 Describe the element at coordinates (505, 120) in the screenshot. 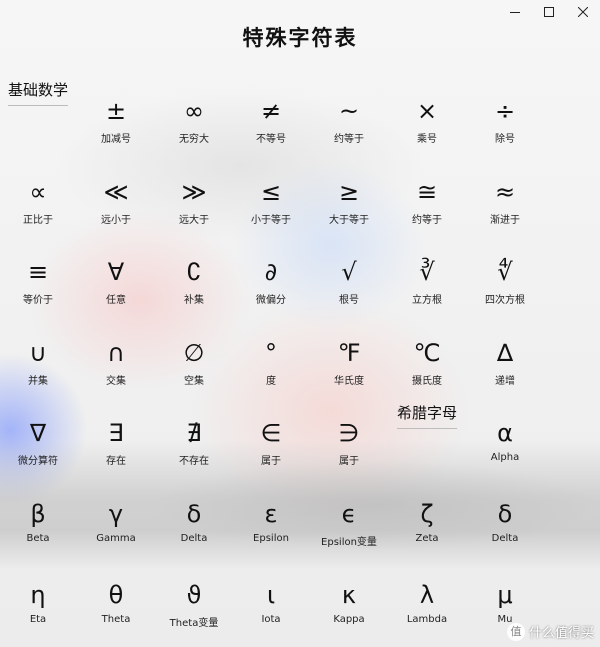

I see `symbol-cell: ÷ 除号` at that location.